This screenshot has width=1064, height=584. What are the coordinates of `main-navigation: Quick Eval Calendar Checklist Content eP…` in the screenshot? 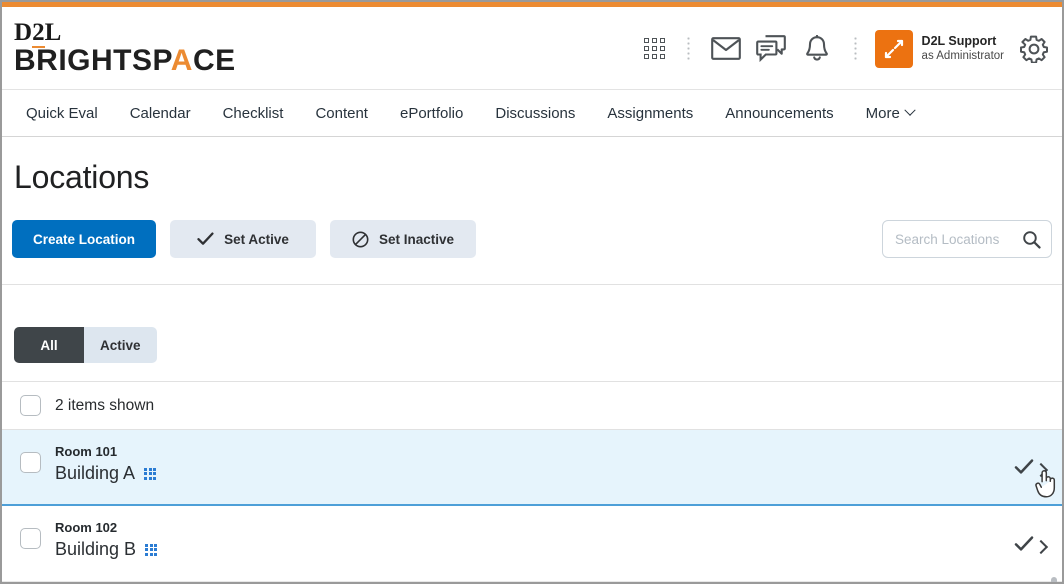 It's located at (532, 113).